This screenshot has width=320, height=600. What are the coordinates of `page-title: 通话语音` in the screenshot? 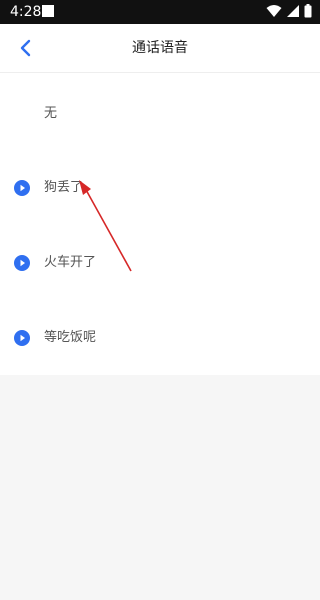 It's located at (160, 48).